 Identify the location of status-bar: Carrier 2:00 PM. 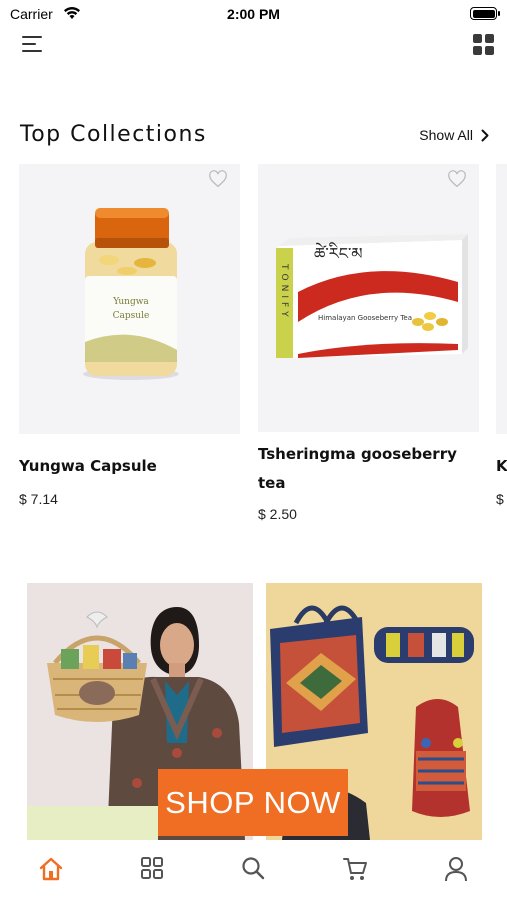
(253, 14).